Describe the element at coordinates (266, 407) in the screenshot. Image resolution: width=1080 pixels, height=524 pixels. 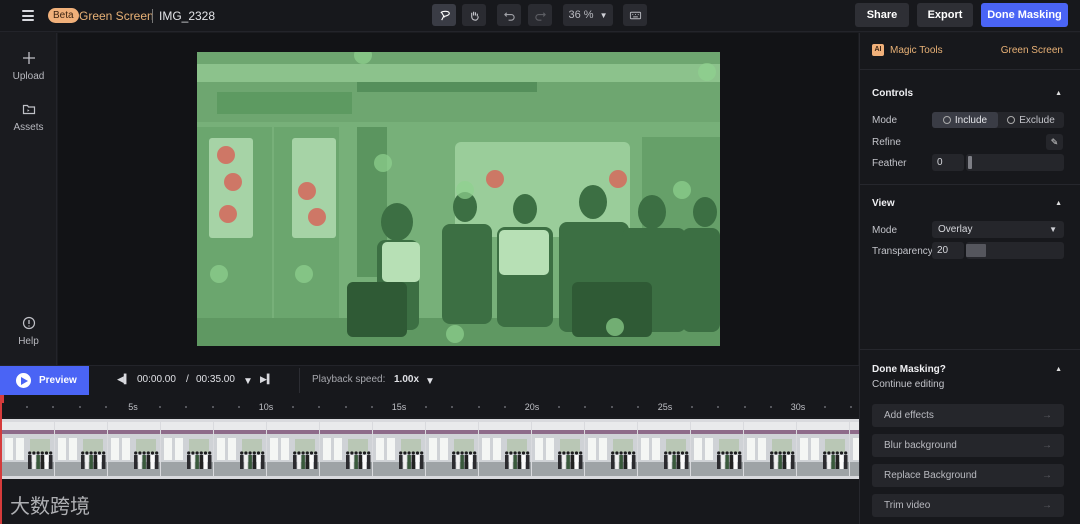
I see `ruler-label: 10s` at that location.